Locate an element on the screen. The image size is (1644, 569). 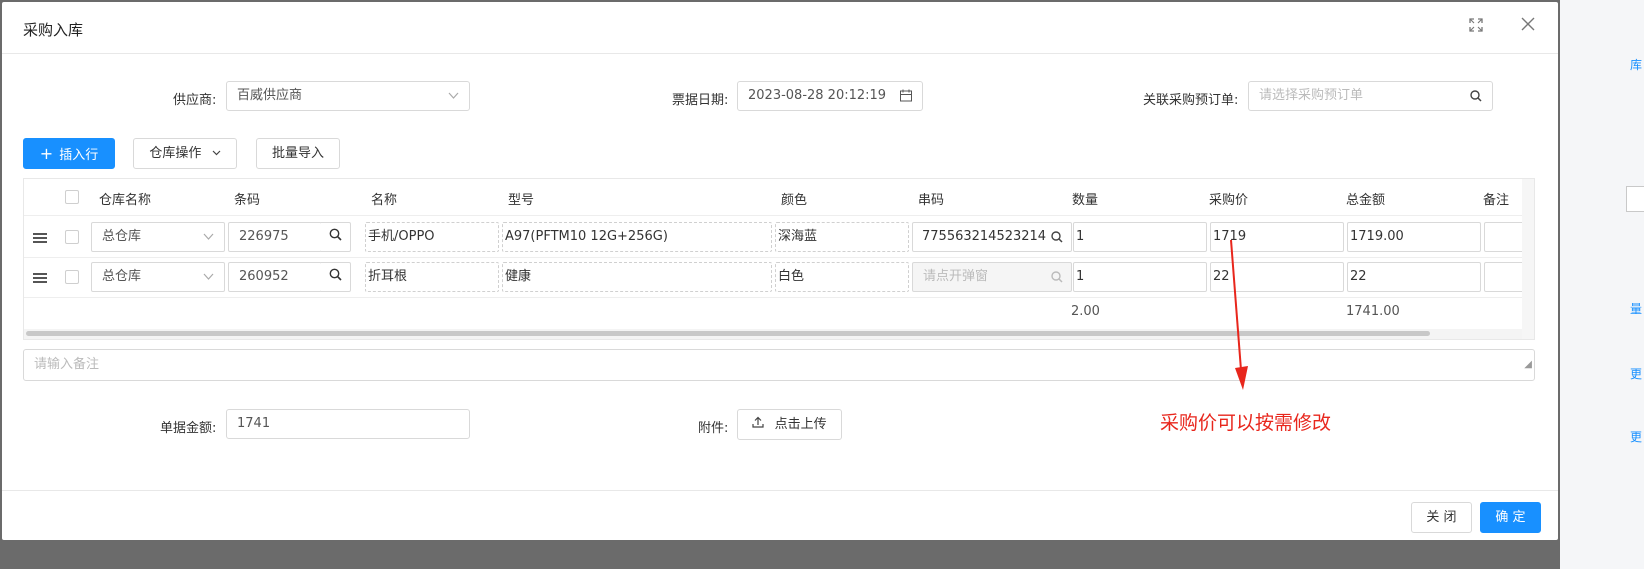
name-cell: 手机/OPPO is located at coordinates (432, 237).